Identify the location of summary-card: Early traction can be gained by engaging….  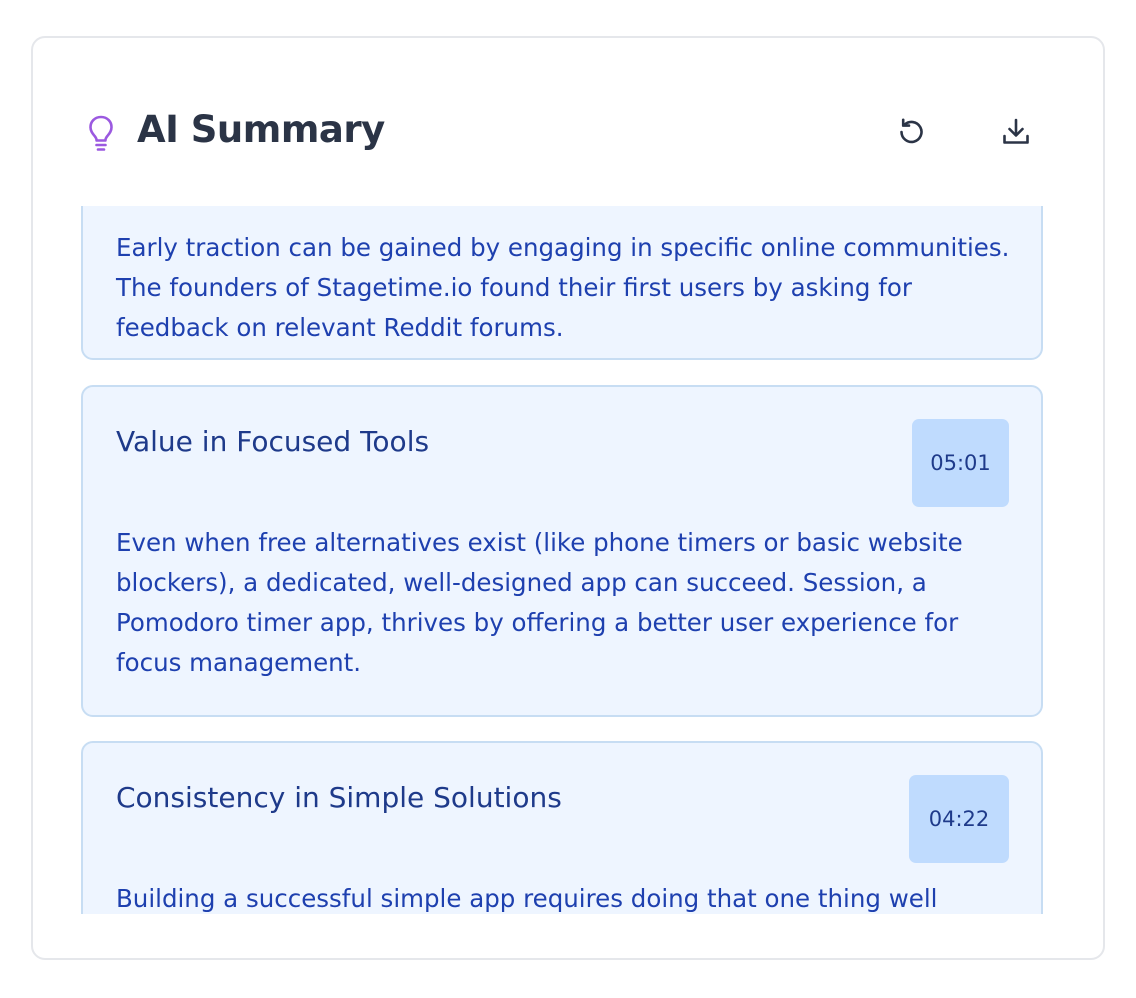
(562, 283).